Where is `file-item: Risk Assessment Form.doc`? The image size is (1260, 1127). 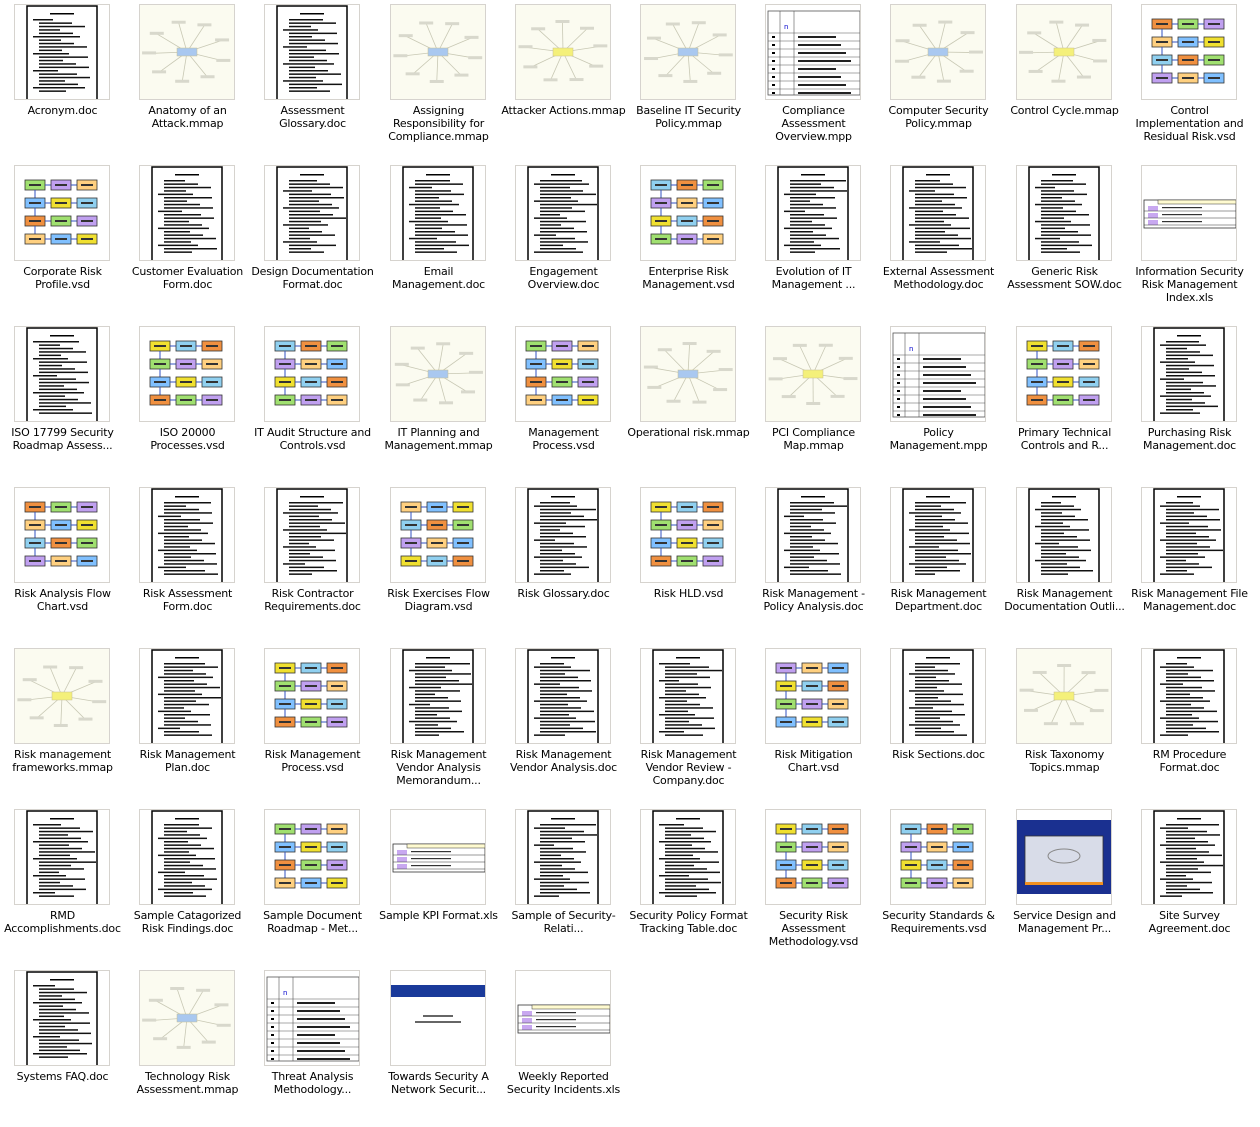
file-item: Risk Assessment Form.doc is located at coordinates (187, 563).